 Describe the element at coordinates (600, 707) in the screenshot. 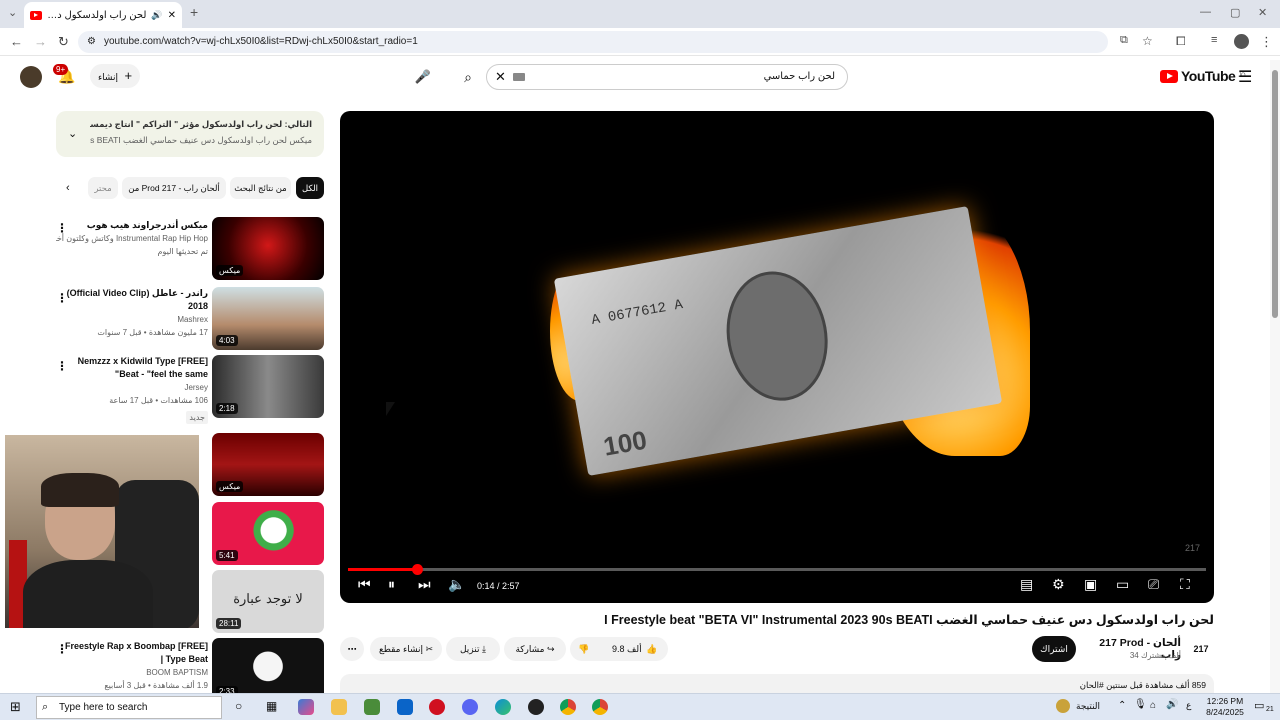

I see `chrome-canary-icon` at that location.